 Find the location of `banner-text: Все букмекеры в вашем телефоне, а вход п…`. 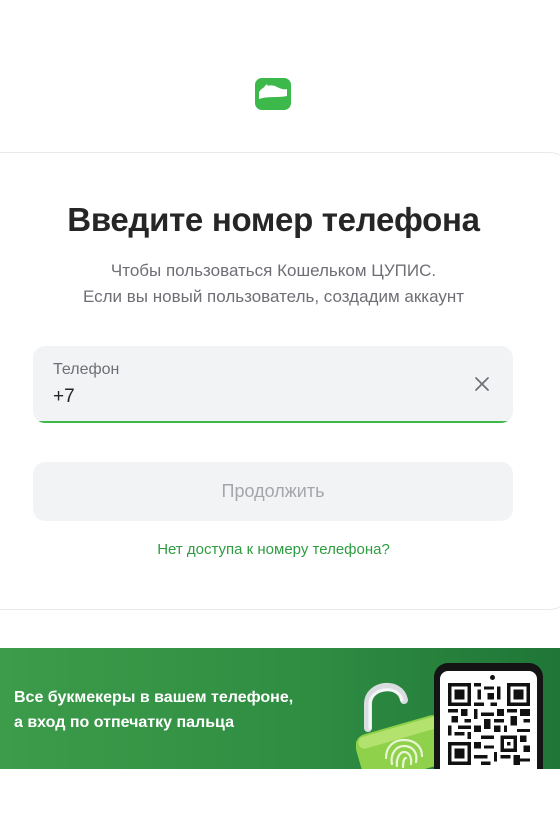

banner-text: Все букмекеры в вашем телефоне, а вход п… is located at coordinates (153, 710).